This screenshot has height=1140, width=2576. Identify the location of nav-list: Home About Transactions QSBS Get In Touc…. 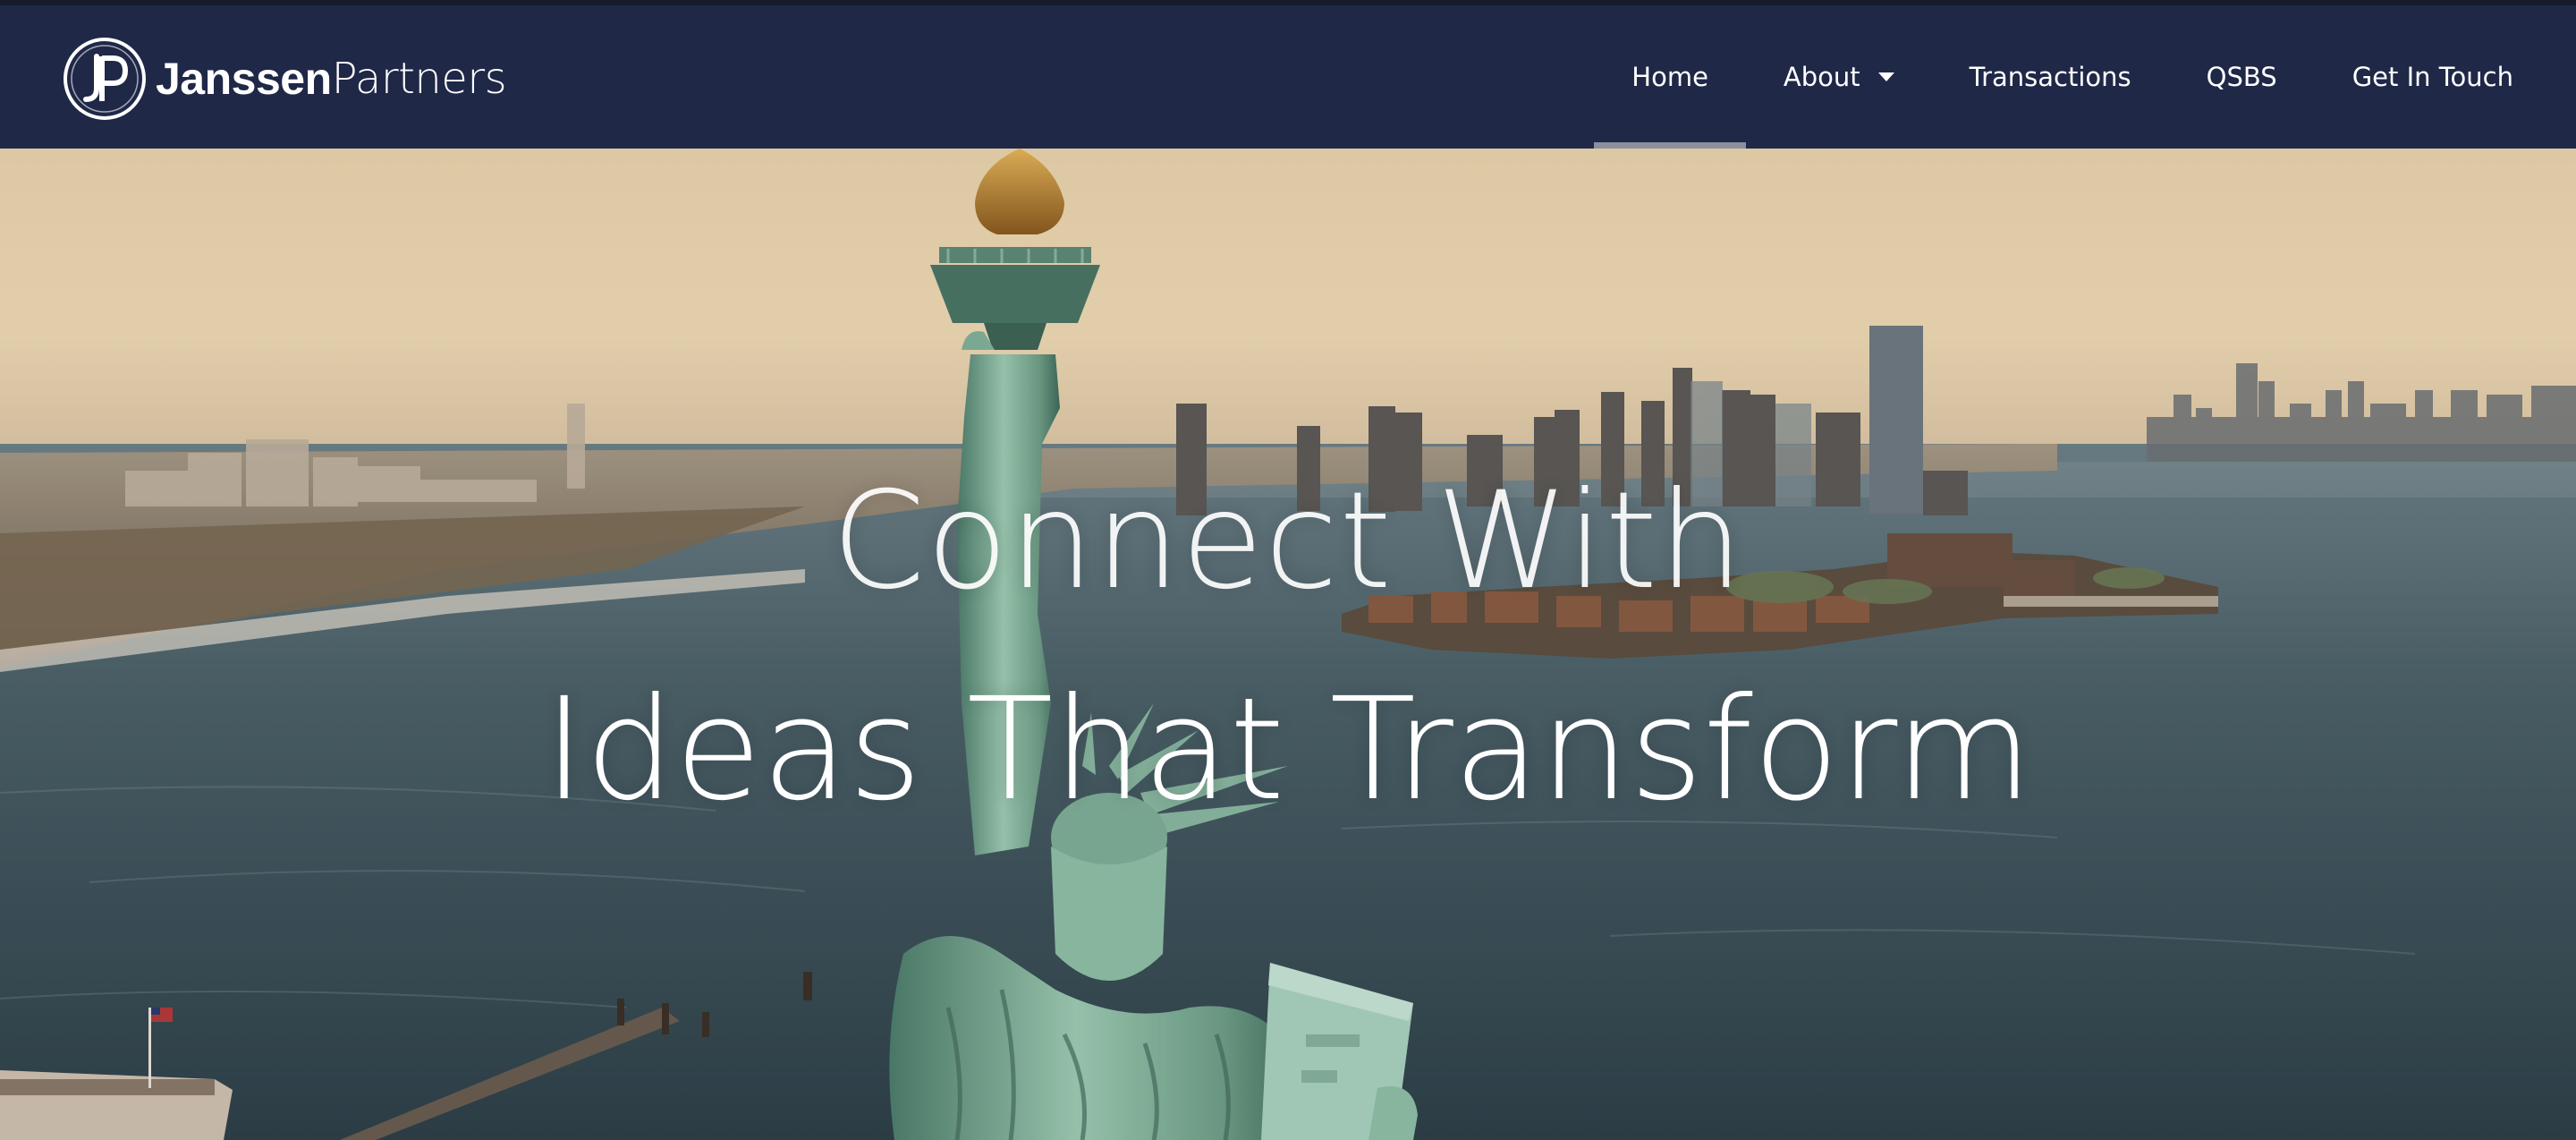
(2053, 77).